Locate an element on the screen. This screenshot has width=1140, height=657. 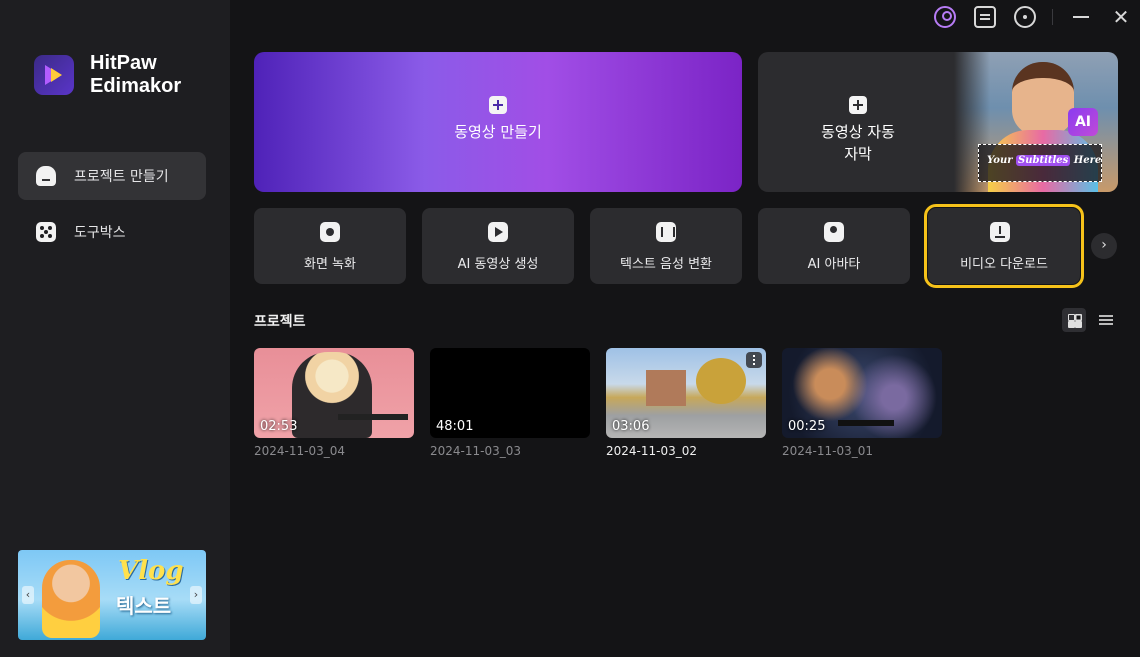
subtitle-caption: Your Subtitles Here is located at coordinates (1044, 160).